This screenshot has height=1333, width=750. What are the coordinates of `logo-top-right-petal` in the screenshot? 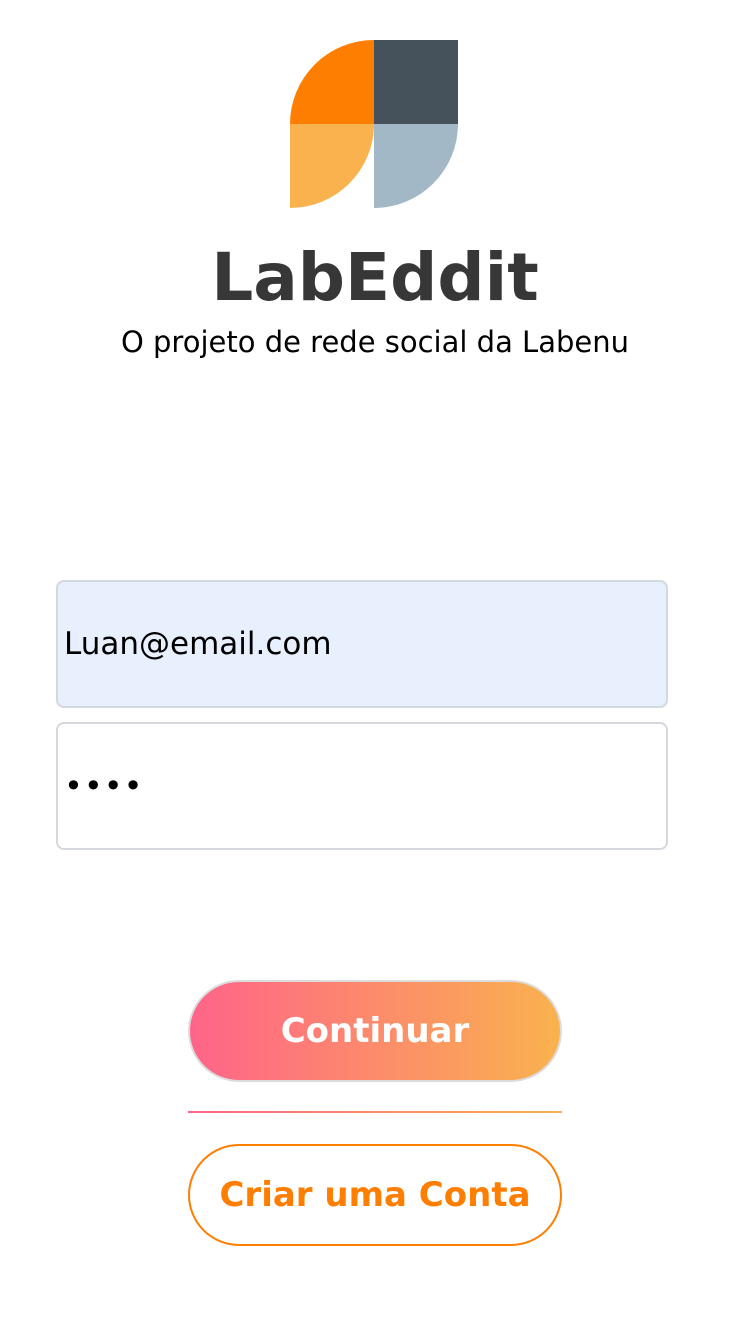 It's located at (416, 82).